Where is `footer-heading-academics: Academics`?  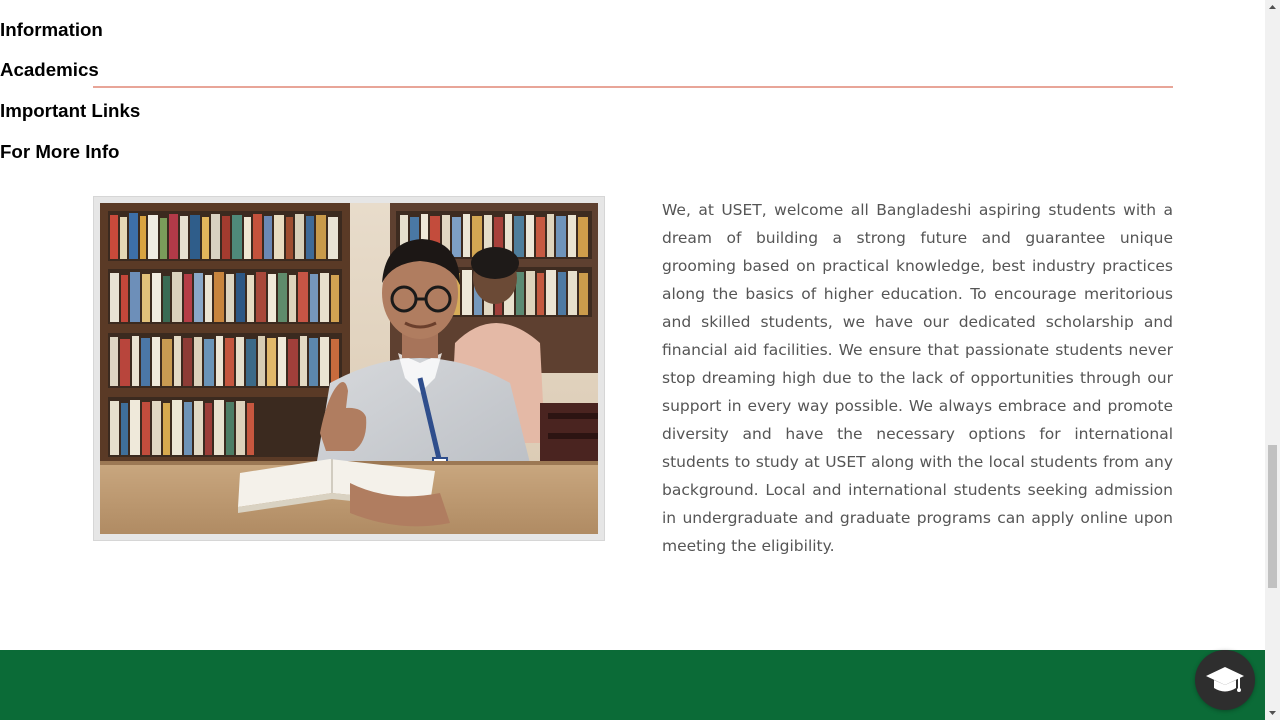
footer-heading-academics: Academics is located at coordinates (49, 70).